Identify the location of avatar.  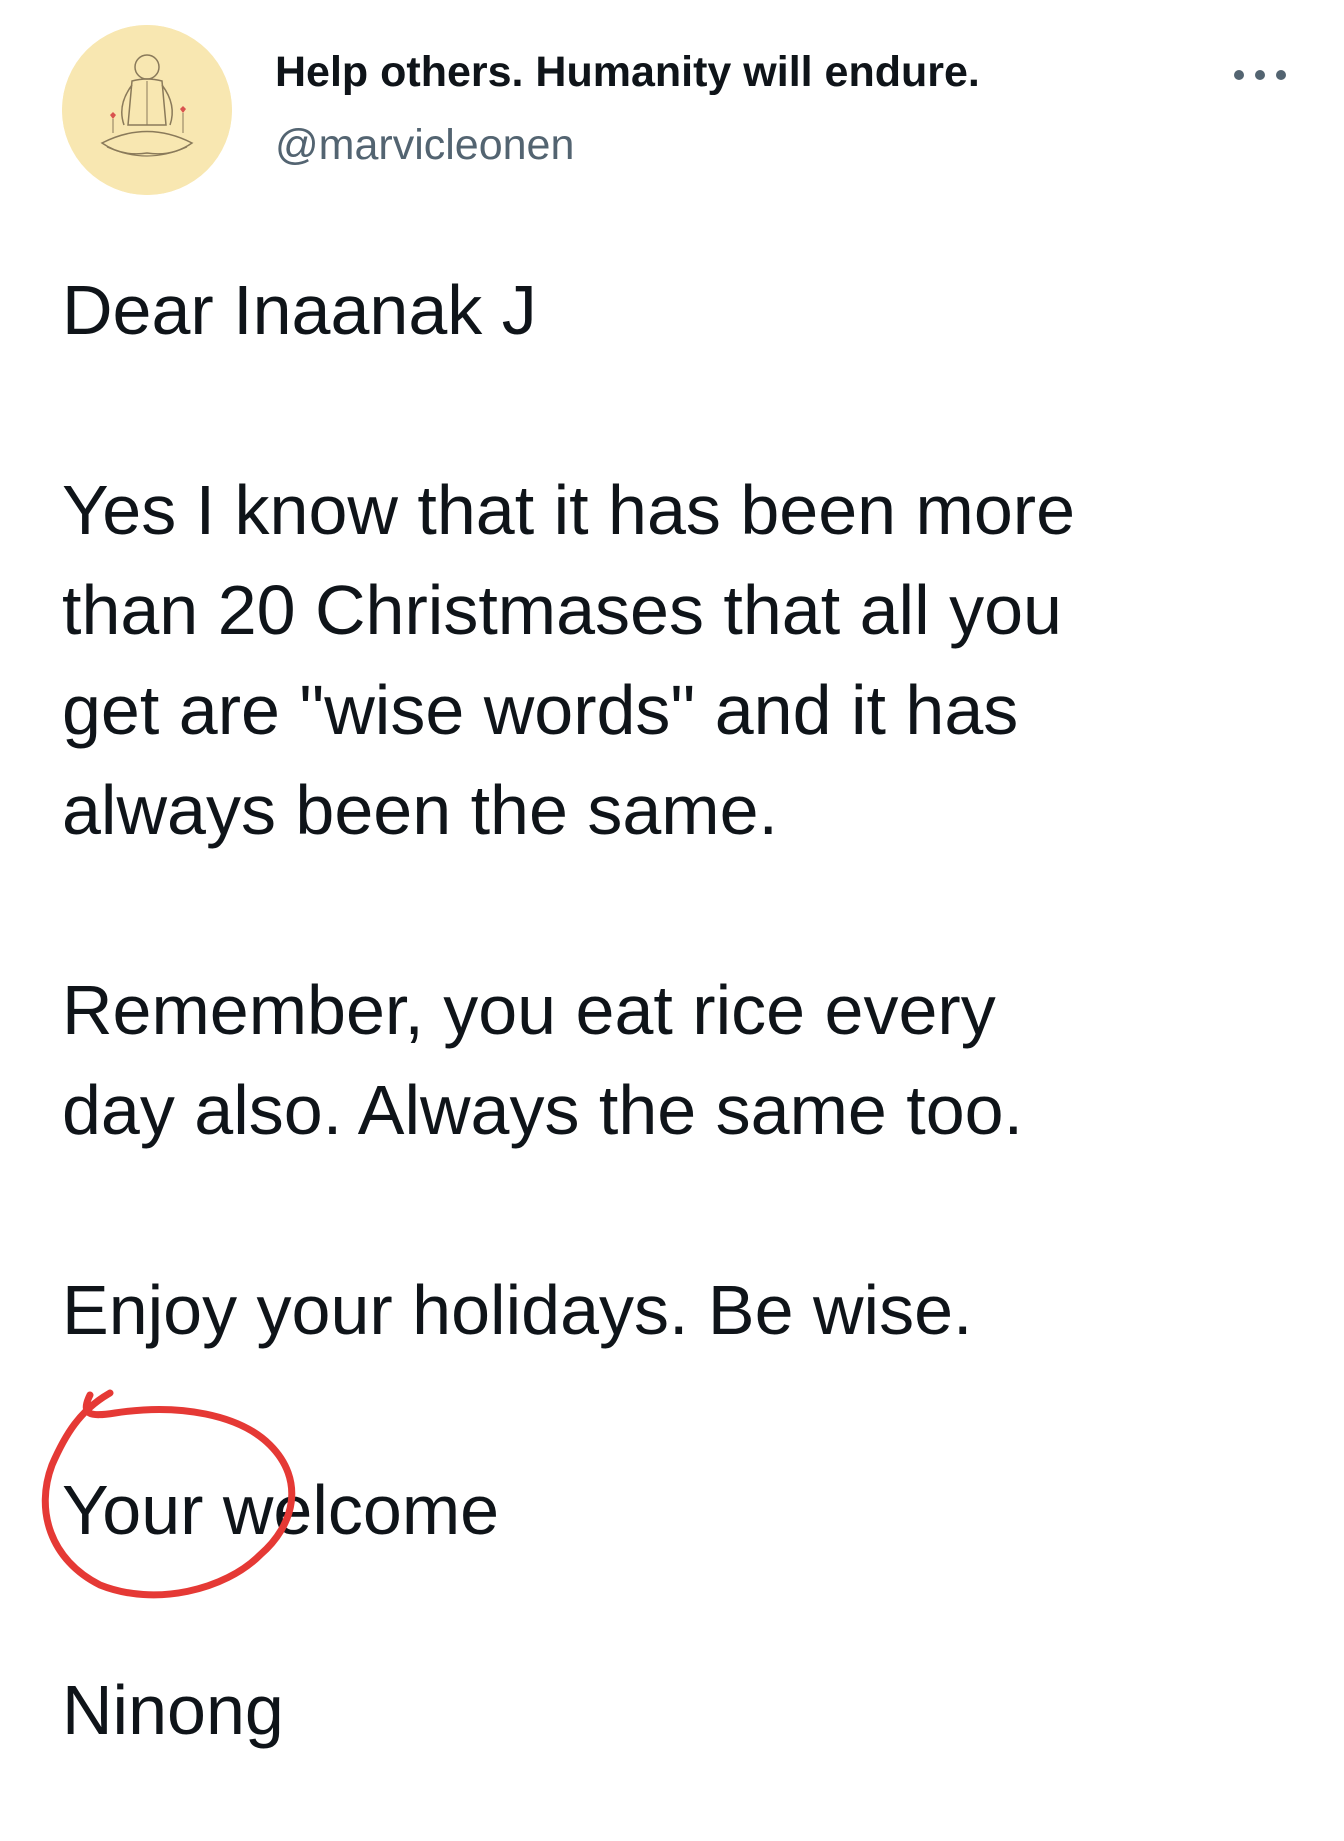
(147, 110).